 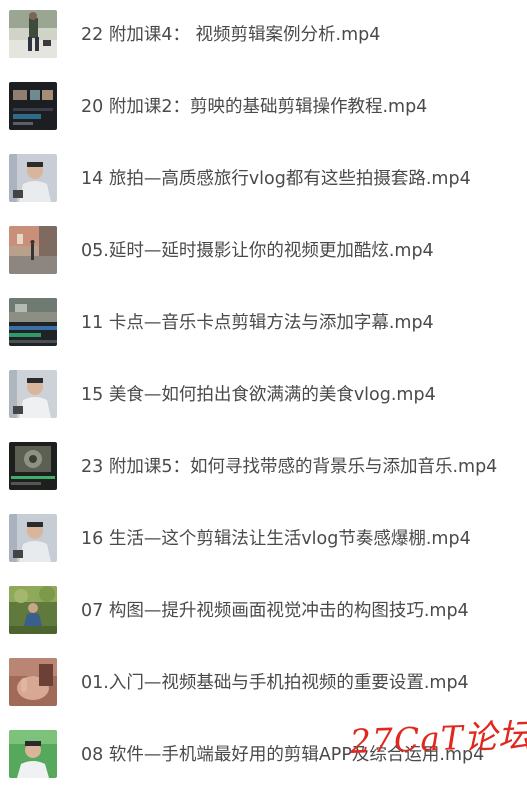 I want to click on file-row: 16 生活—这个剪辑法让生活vlog节奏感爆棚.mp4, so click(x=263, y=540).